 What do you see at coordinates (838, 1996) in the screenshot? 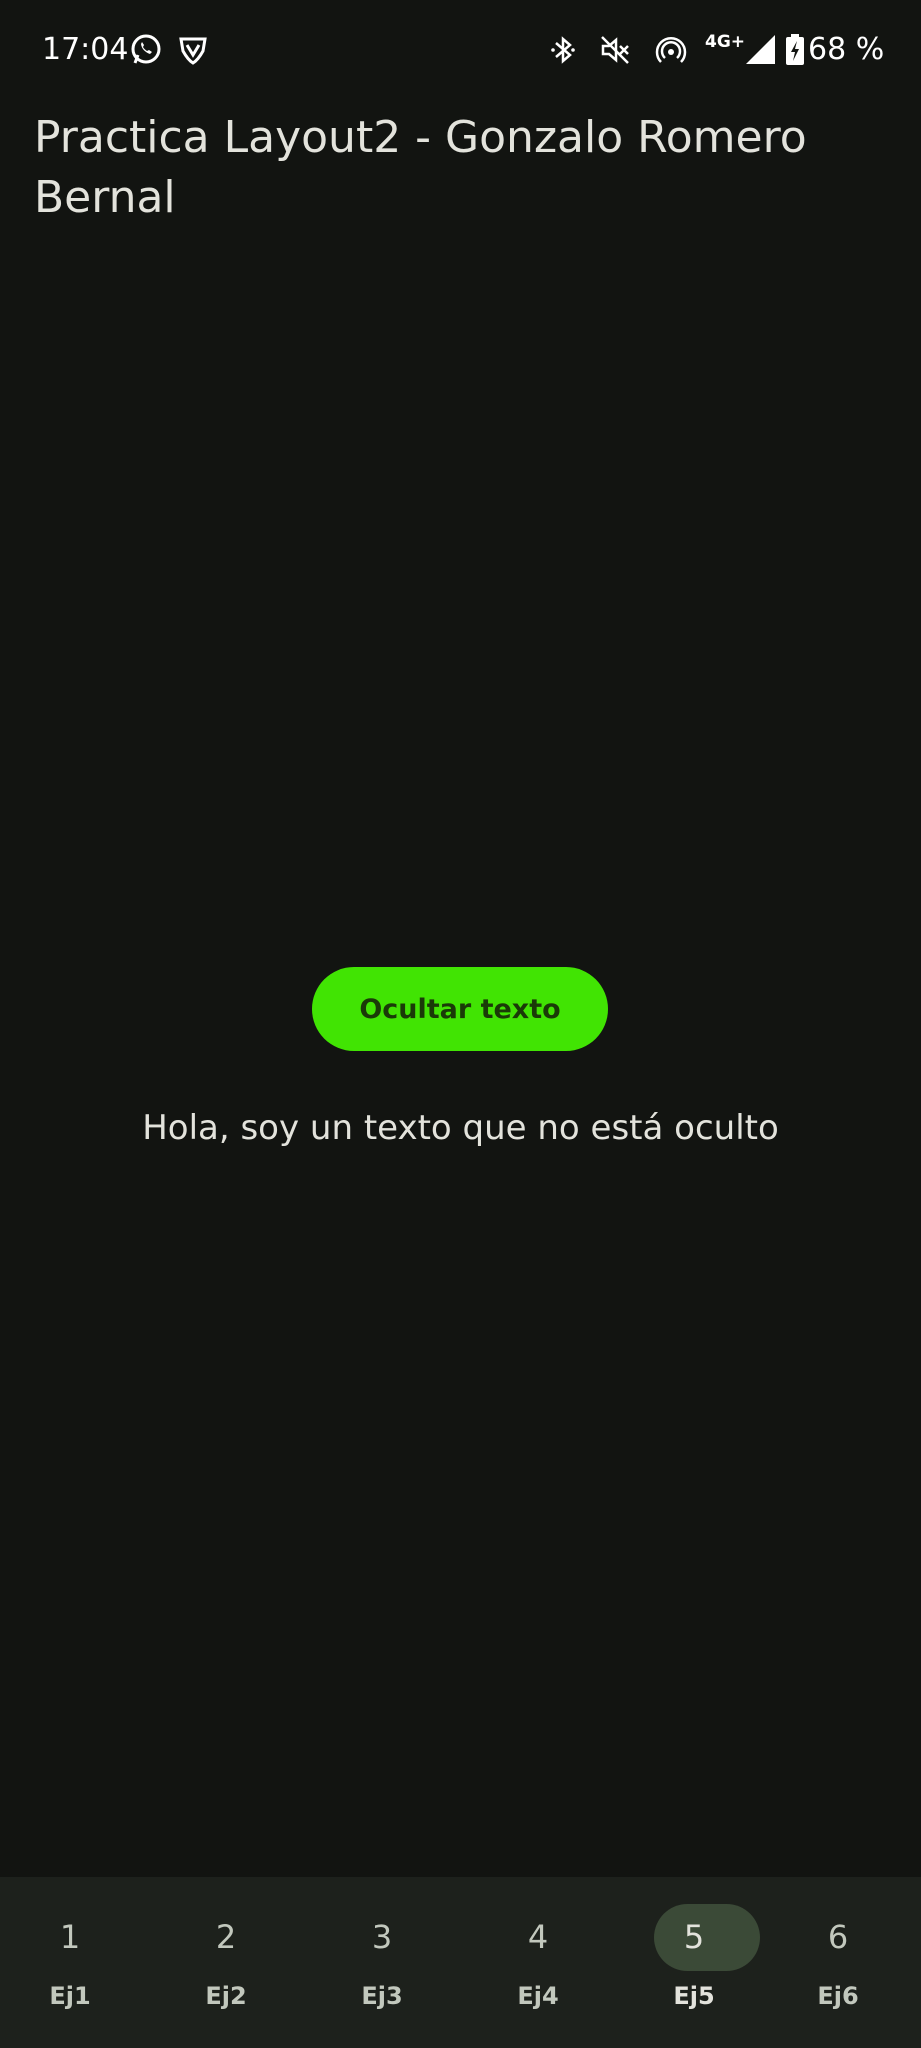
I see `nav-label-ej6: Ej6` at bounding box center [838, 1996].